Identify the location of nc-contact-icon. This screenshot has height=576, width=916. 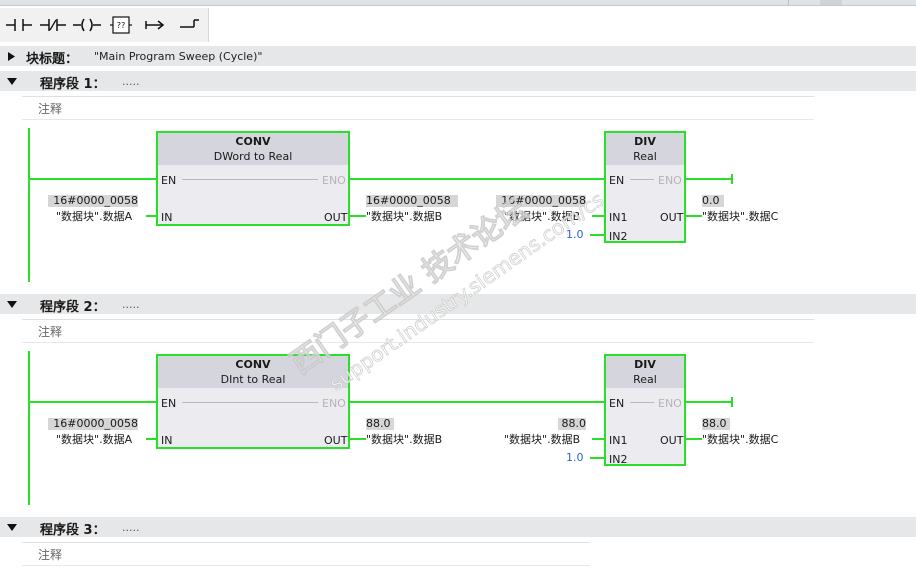
(53, 25).